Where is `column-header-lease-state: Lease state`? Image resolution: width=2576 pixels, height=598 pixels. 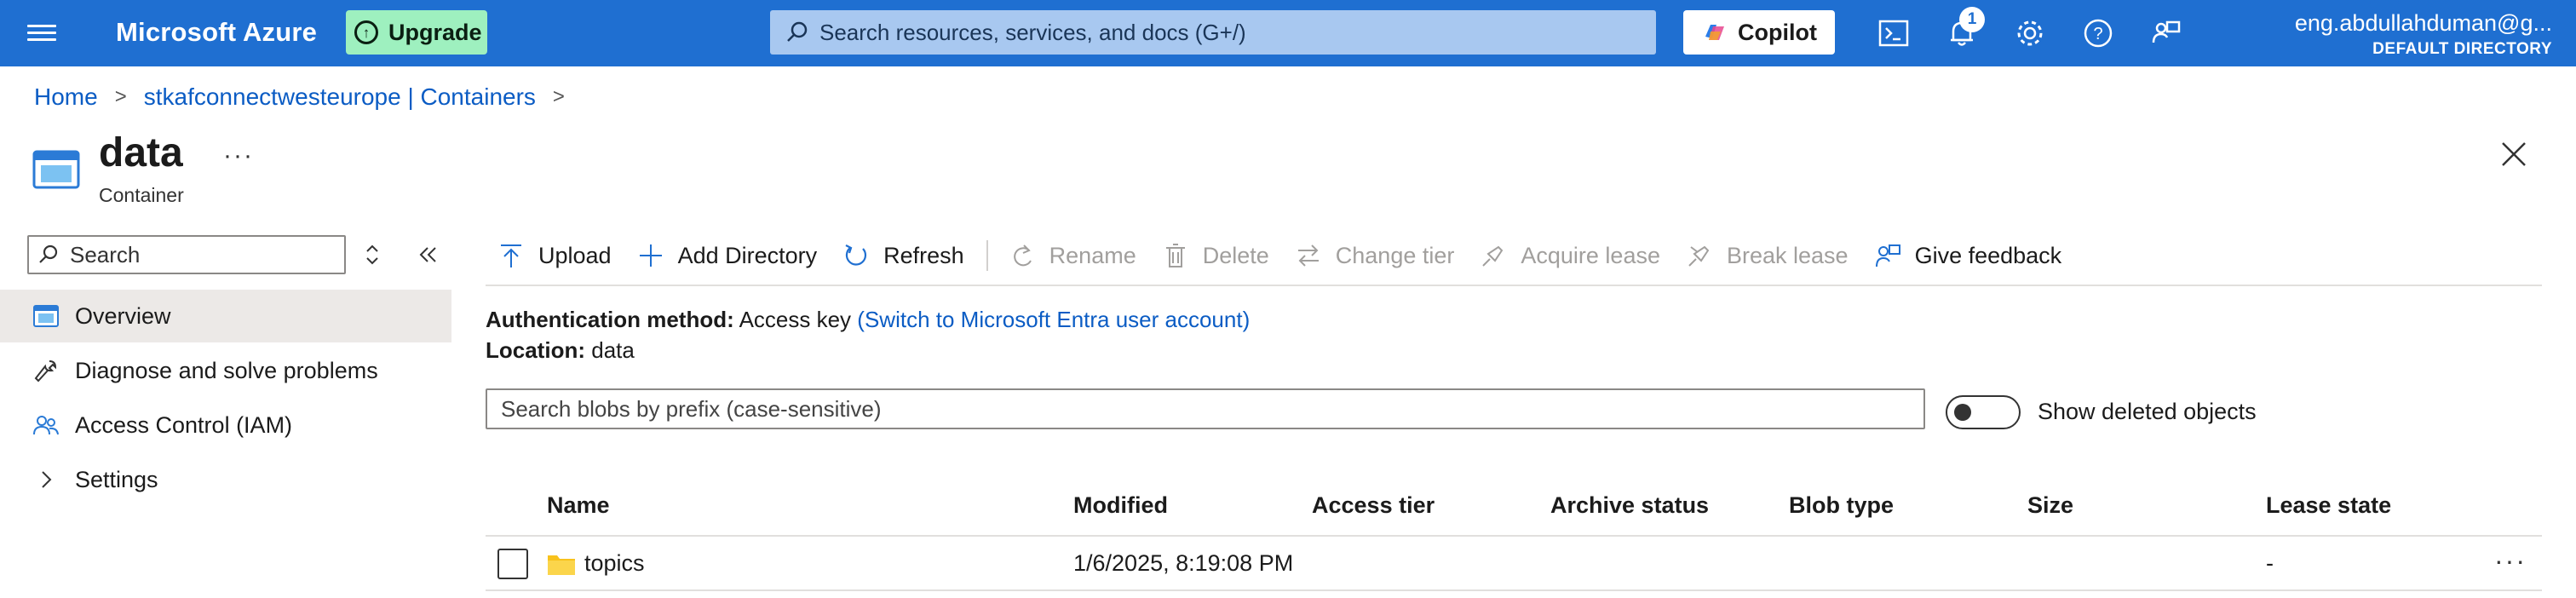 column-header-lease-state: Lease state is located at coordinates (2328, 505).